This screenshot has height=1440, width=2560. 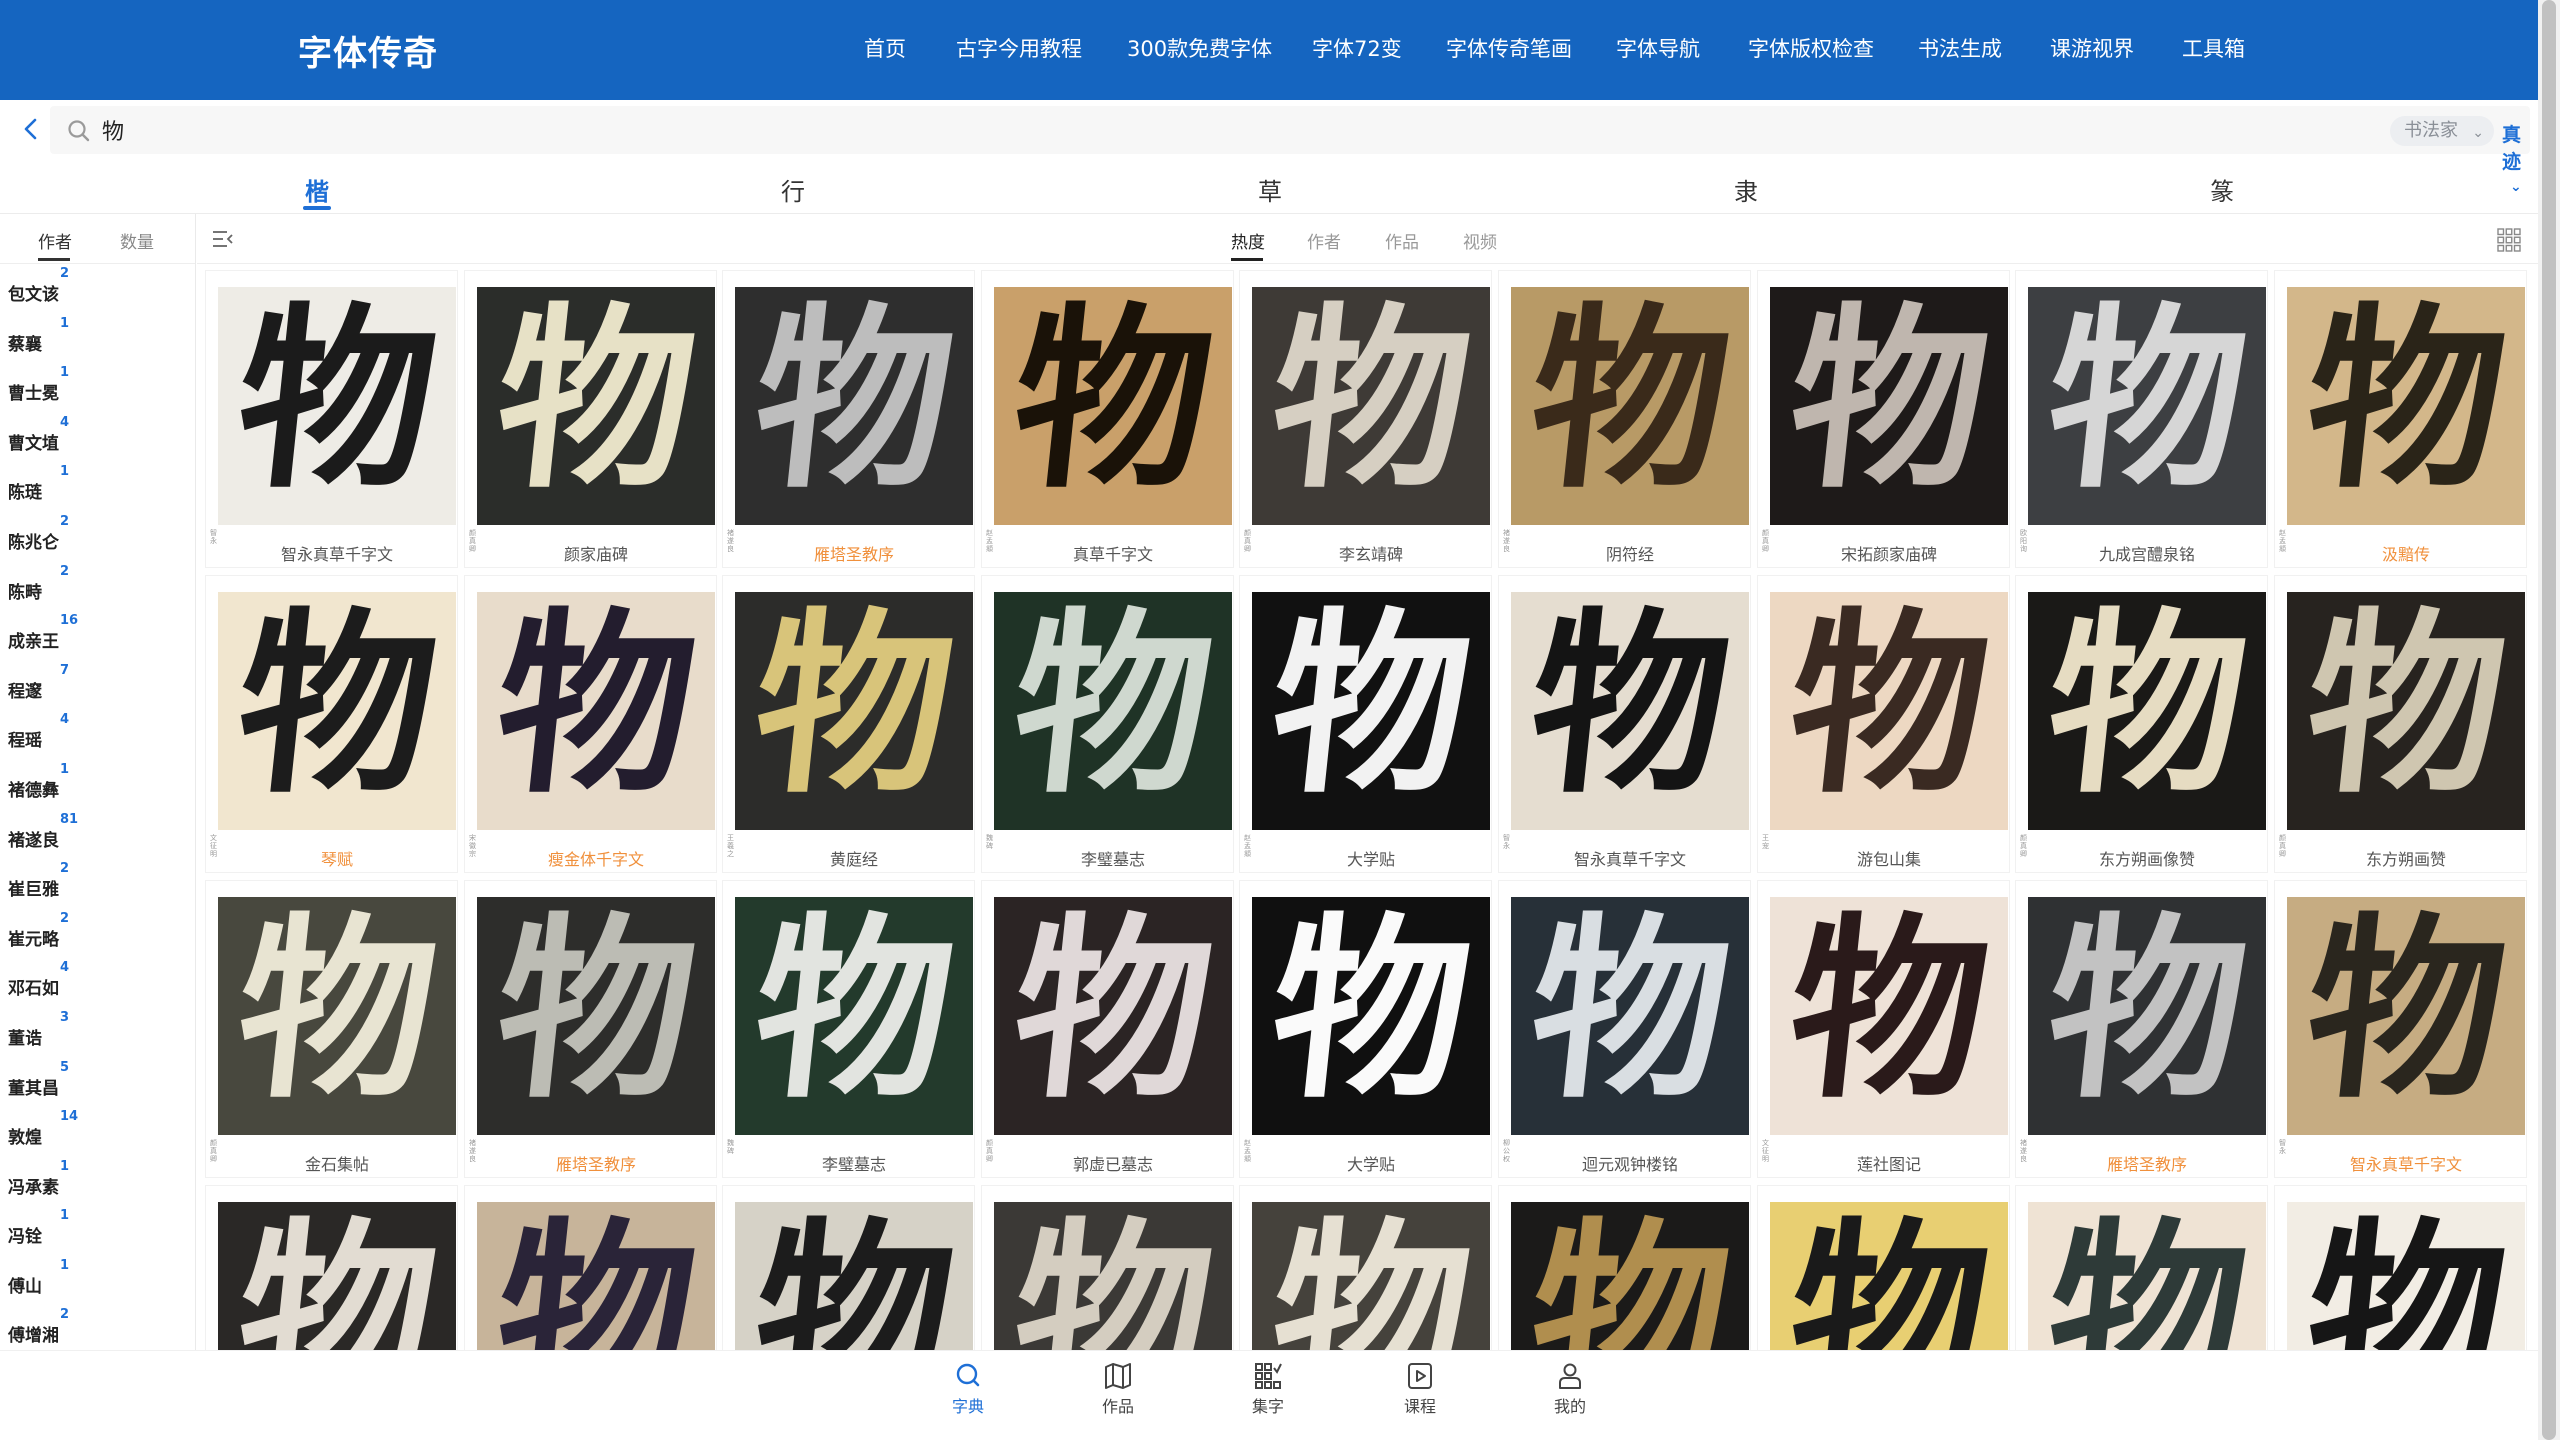 What do you see at coordinates (97, 934) in the screenshot?
I see `sidebar-item-author: 崔元略 2` at bounding box center [97, 934].